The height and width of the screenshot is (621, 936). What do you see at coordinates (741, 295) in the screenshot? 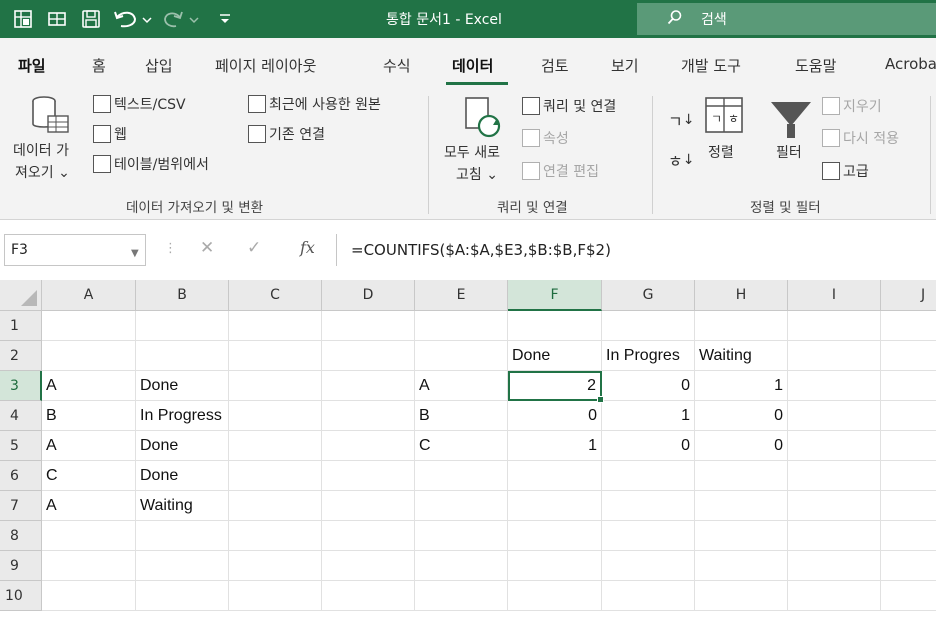
I see `column-header-h: H` at bounding box center [741, 295].